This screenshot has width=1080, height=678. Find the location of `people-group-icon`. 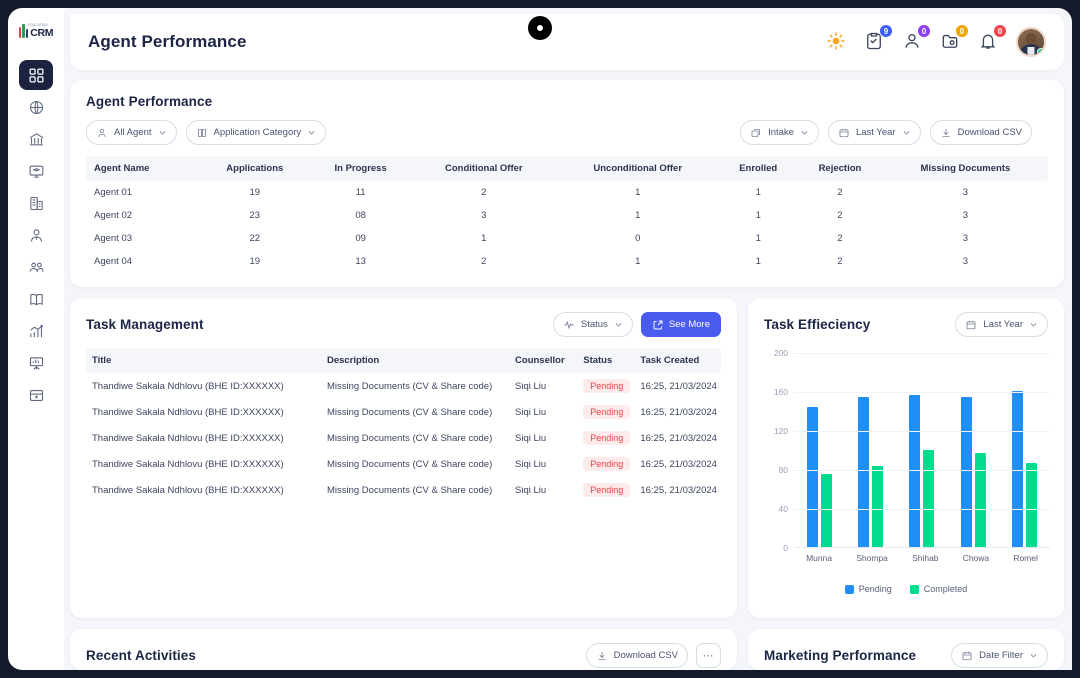

people-group-icon is located at coordinates (36, 267).